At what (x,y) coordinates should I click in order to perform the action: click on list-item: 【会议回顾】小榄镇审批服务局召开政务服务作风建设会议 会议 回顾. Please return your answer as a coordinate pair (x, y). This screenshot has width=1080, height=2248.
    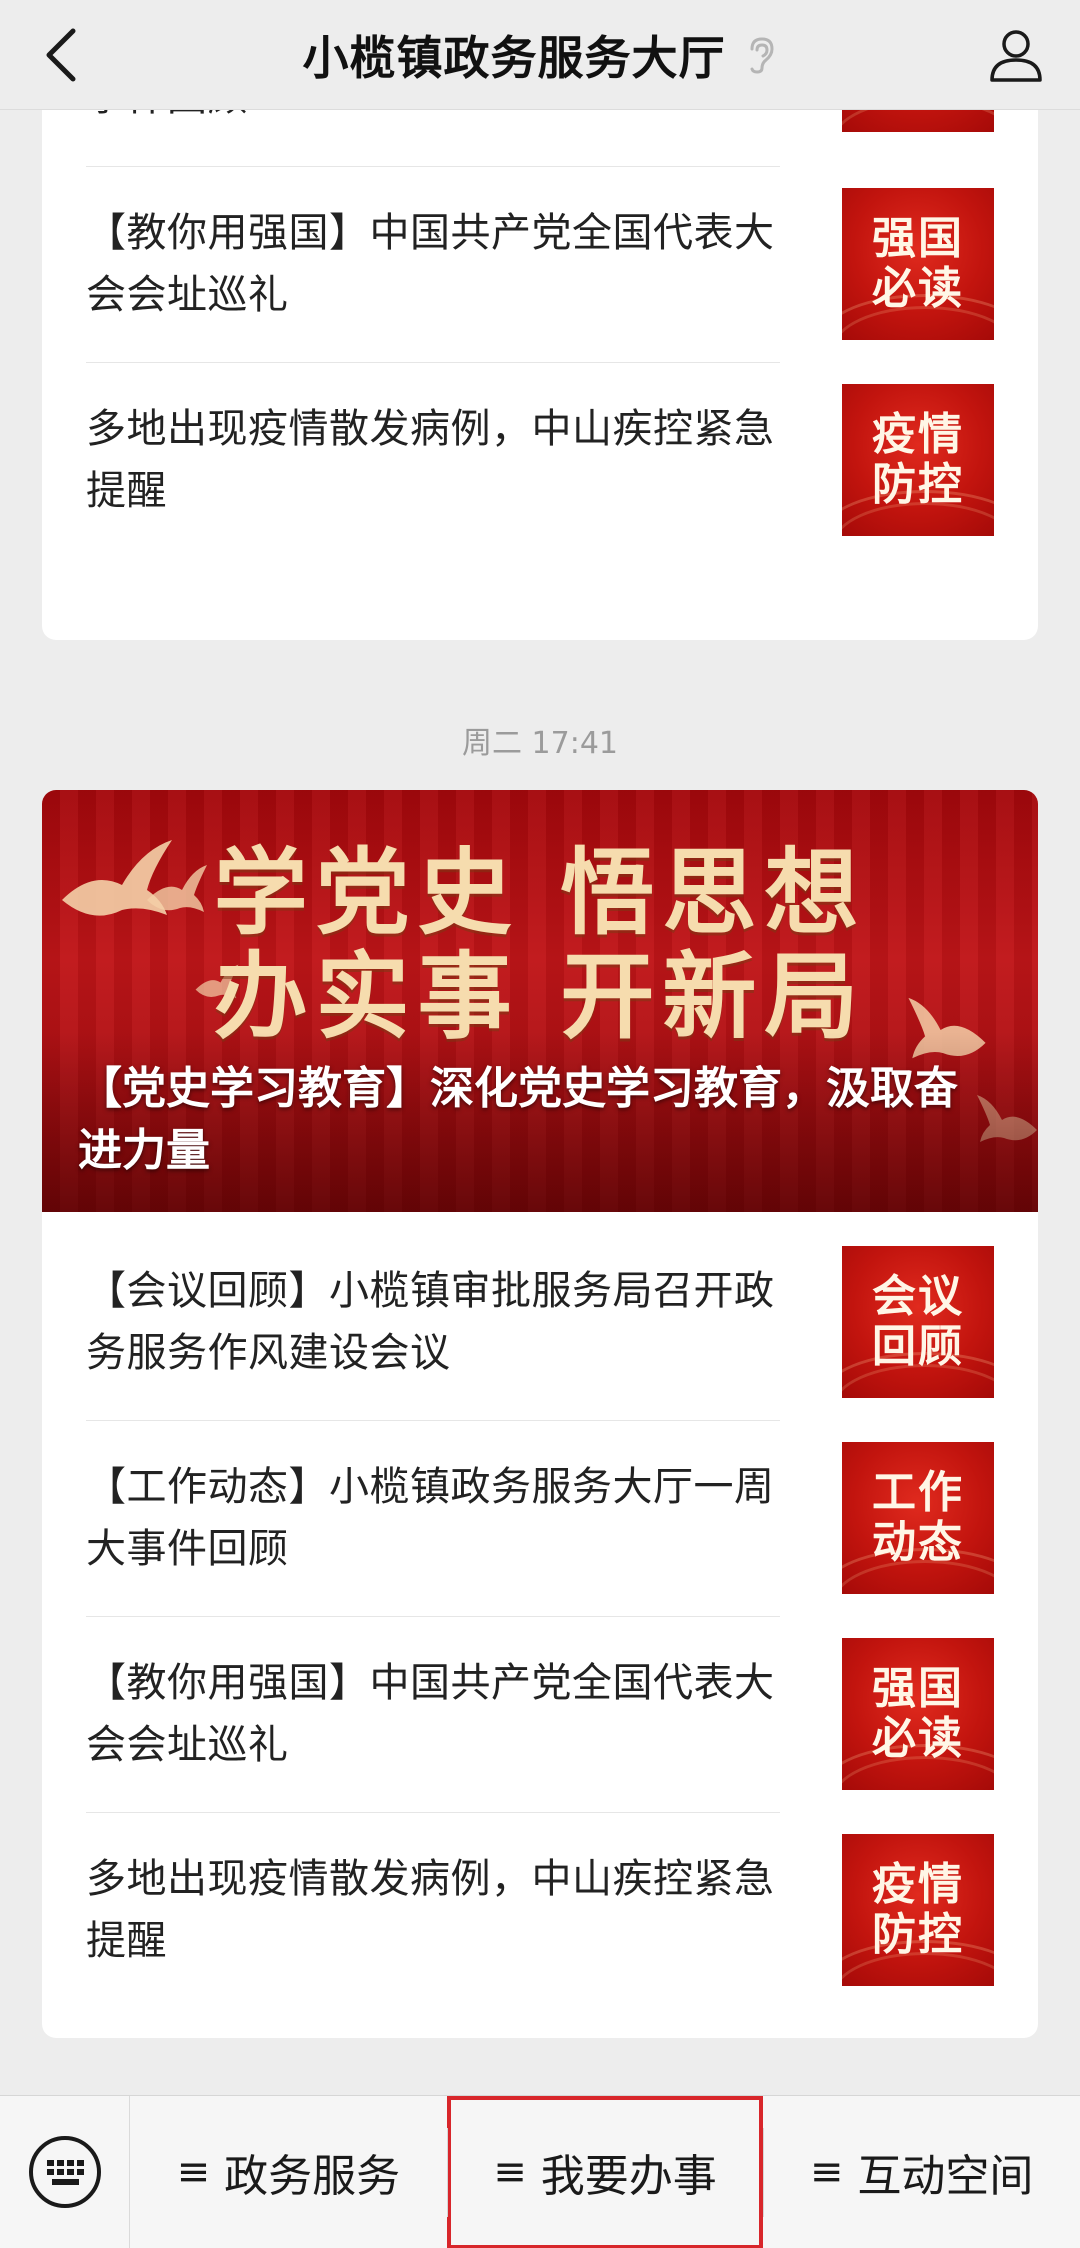
    Looking at the image, I should click on (540, 1322).